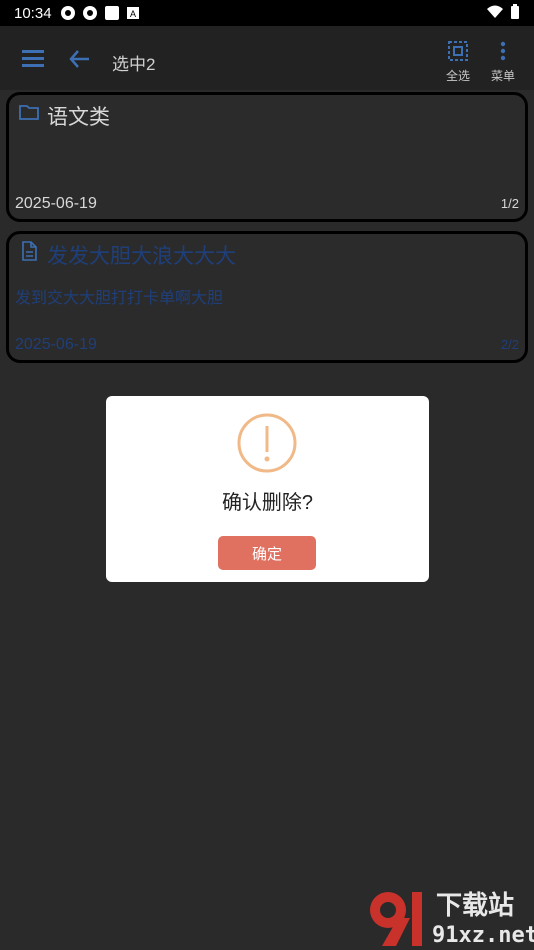 Image resolution: width=534 pixels, height=950 pixels. I want to click on back-arrow-icon, so click(80, 59).